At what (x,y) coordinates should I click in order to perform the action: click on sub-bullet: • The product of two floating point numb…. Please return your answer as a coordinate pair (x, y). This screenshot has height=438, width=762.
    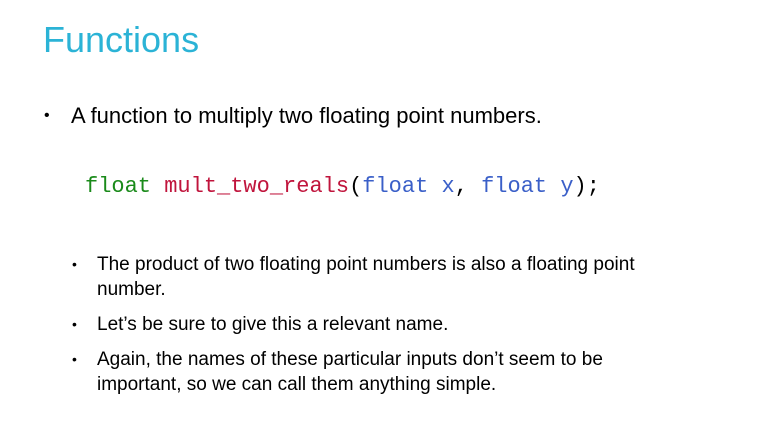
    Looking at the image, I should click on (372, 277).